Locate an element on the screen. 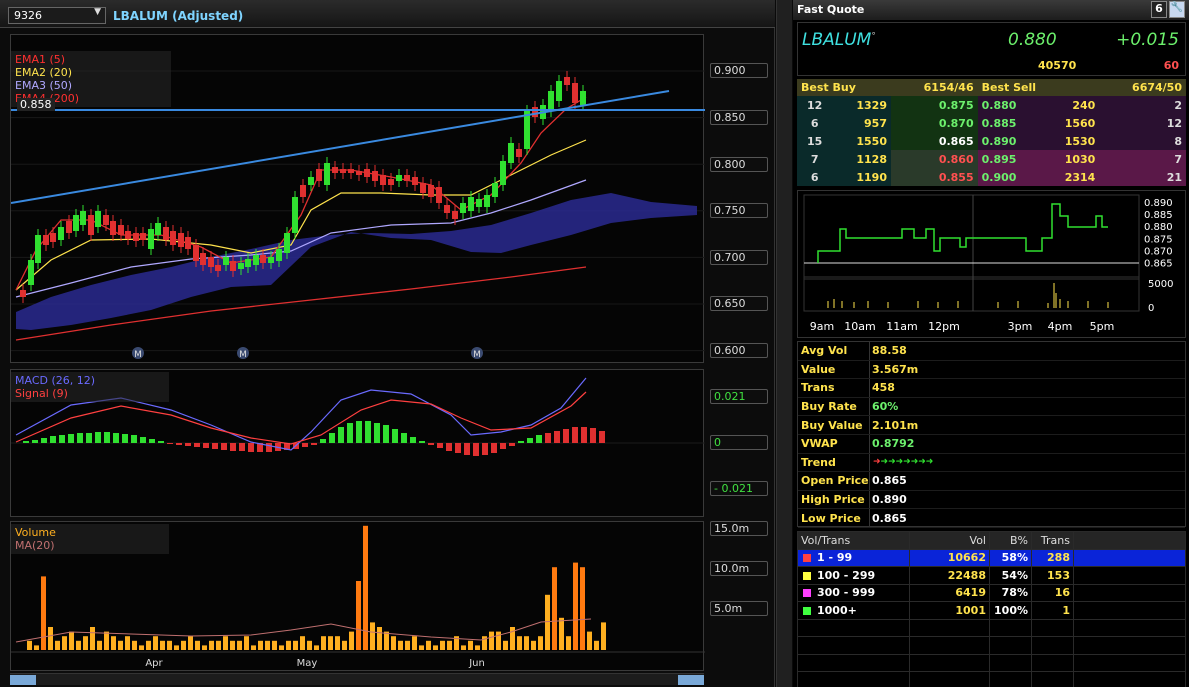 The image size is (1189, 687). scroll-left-button is located at coordinates (23, 680).